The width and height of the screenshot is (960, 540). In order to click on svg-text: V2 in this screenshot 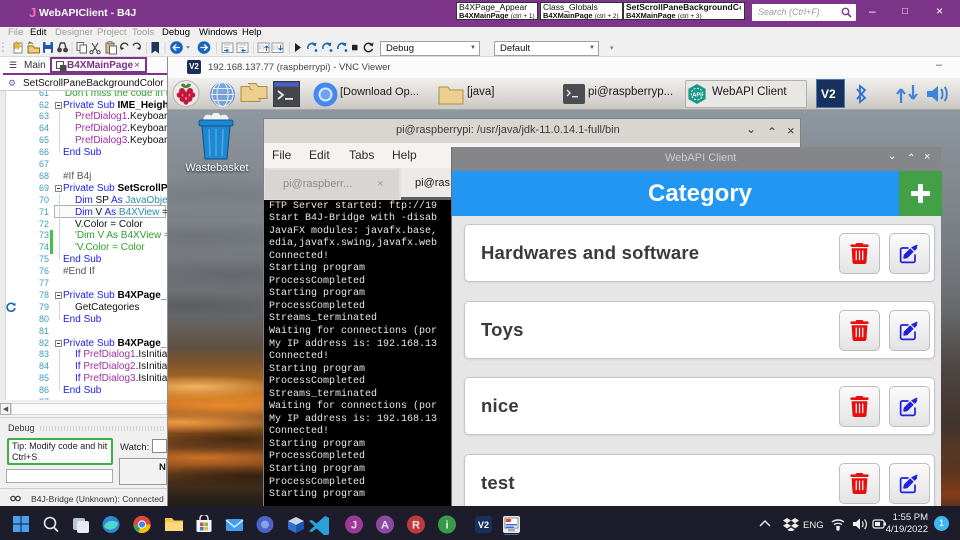, I will do `click(483, 525)`.